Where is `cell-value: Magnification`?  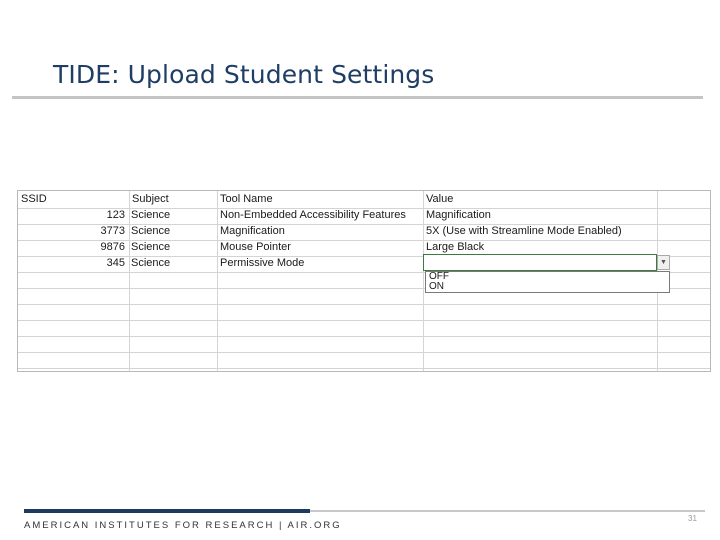
cell-value: Magnification is located at coordinates (541, 215).